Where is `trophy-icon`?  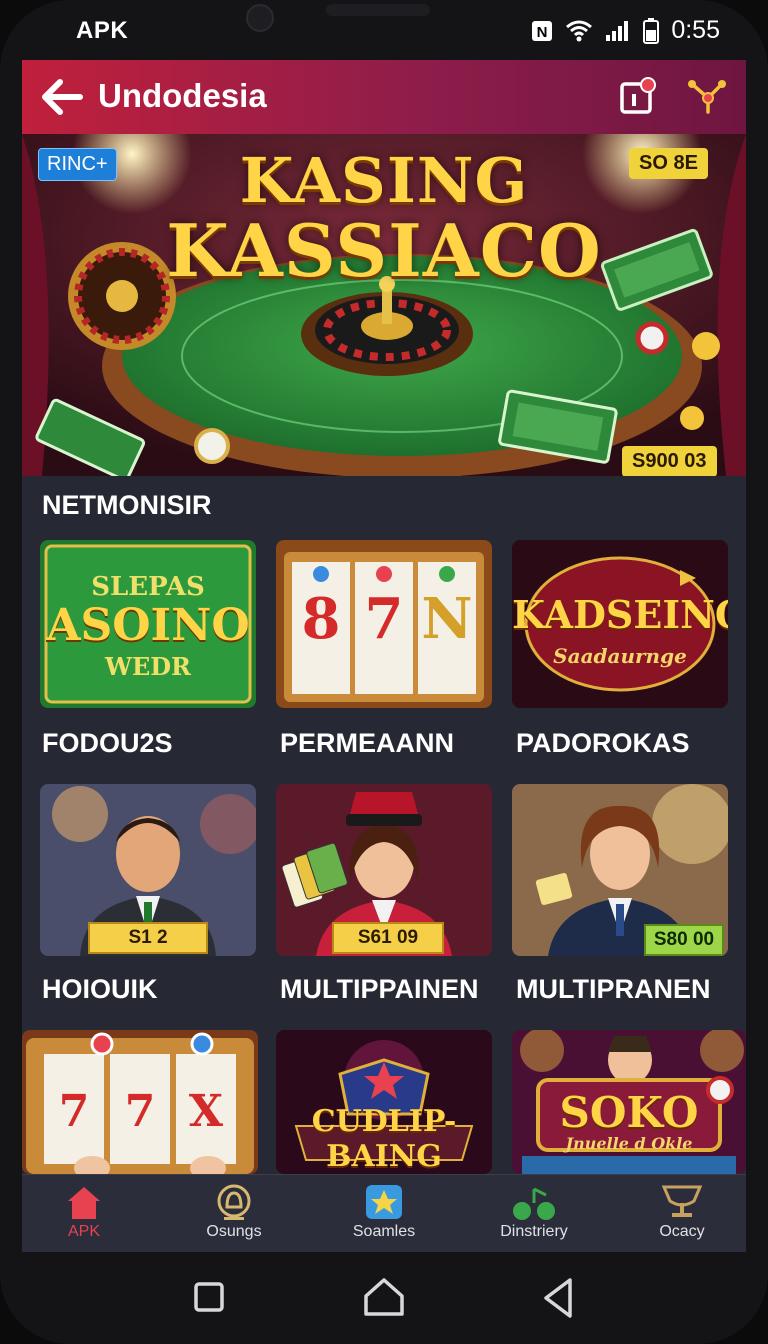 trophy-icon is located at coordinates (682, 1201).